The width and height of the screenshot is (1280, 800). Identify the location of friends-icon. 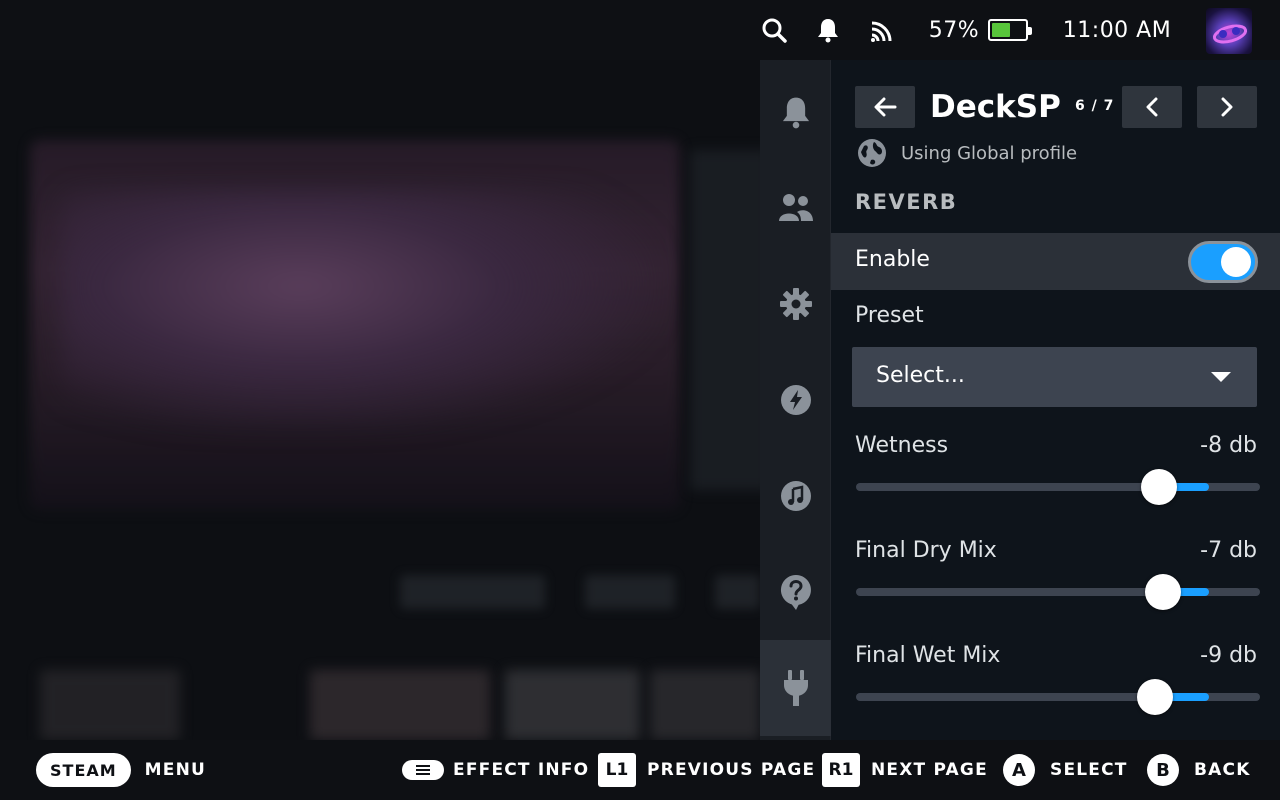
(795, 207).